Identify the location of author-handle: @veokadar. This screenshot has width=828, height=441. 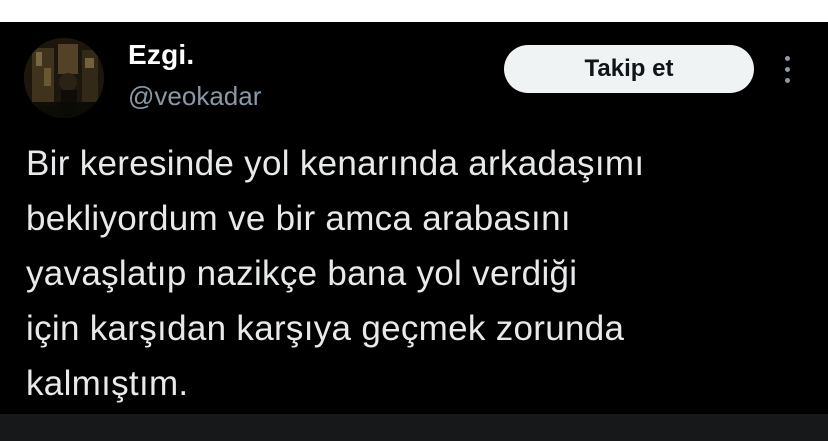
(194, 96).